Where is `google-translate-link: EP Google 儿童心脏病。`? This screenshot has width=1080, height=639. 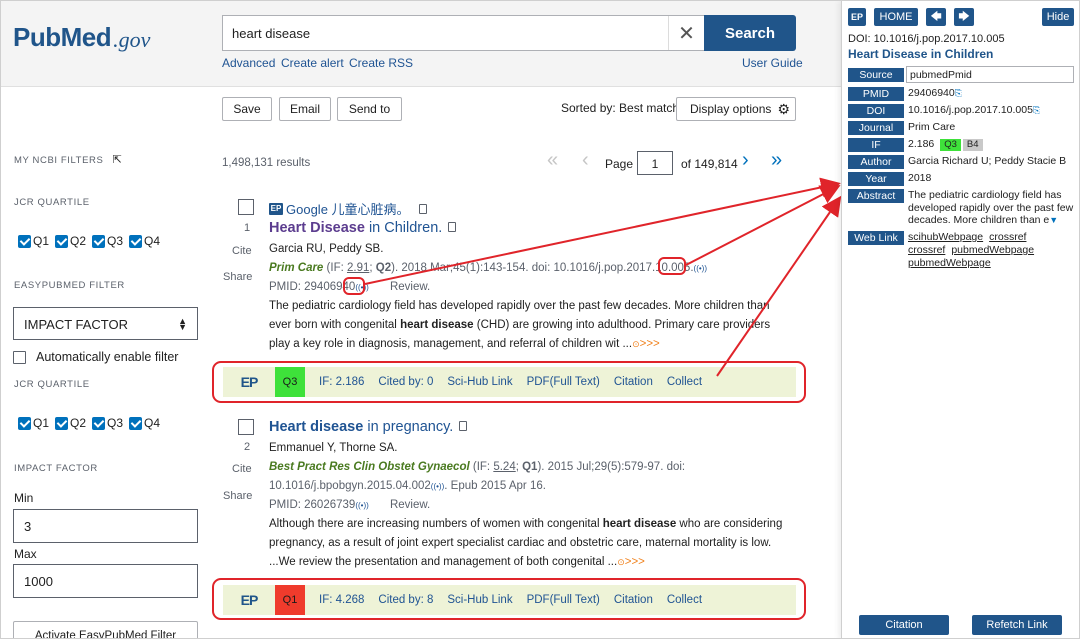
google-translate-link: EP Google 儿童心脏病。 is located at coordinates (350, 208).